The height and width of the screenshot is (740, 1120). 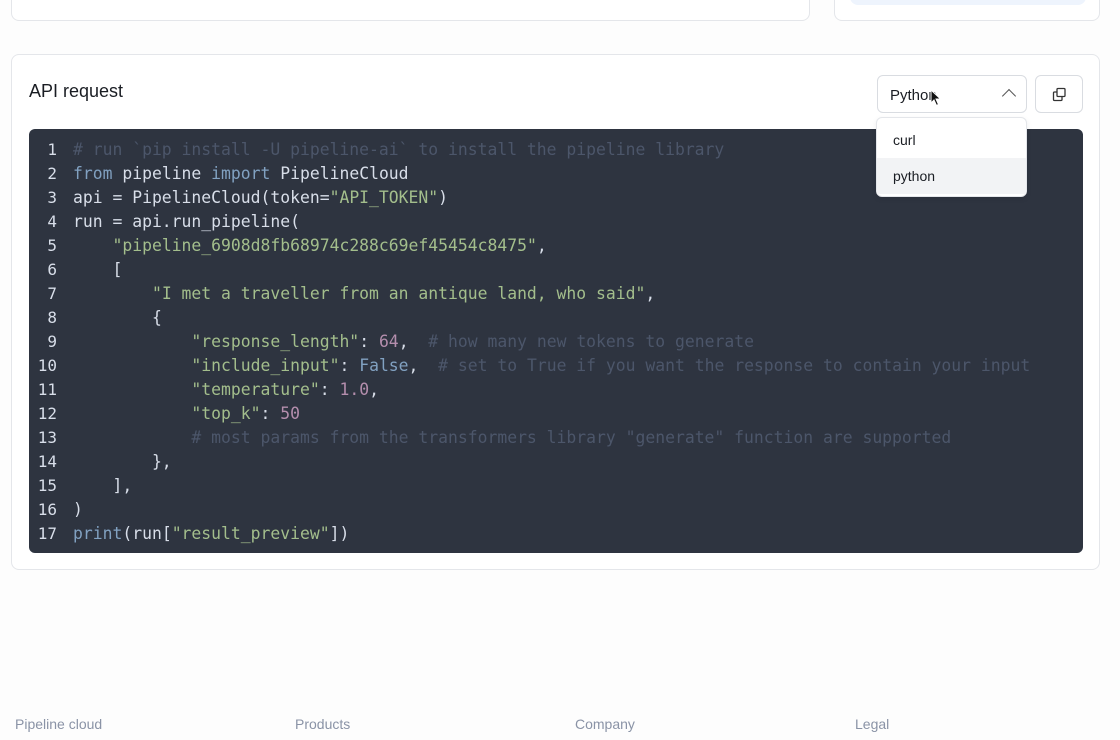 What do you see at coordinates (52, 293) in the screenshot?
I see `line-number: 7` at bounding box center [52, 293].